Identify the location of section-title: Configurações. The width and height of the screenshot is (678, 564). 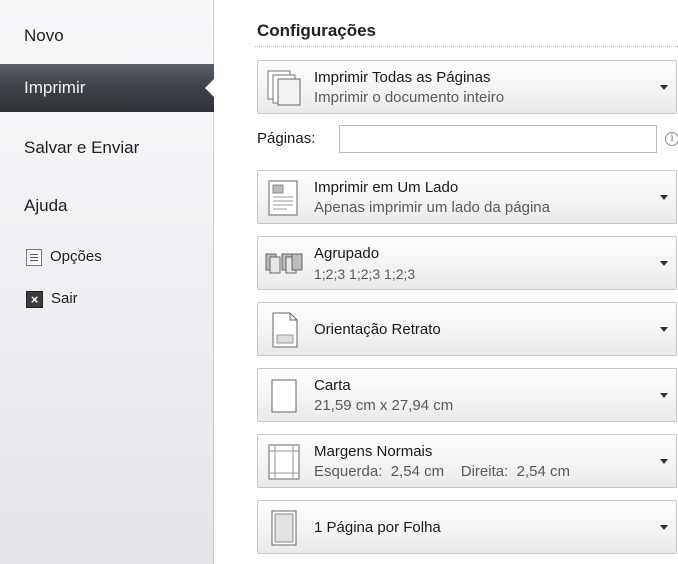
(317, 30).